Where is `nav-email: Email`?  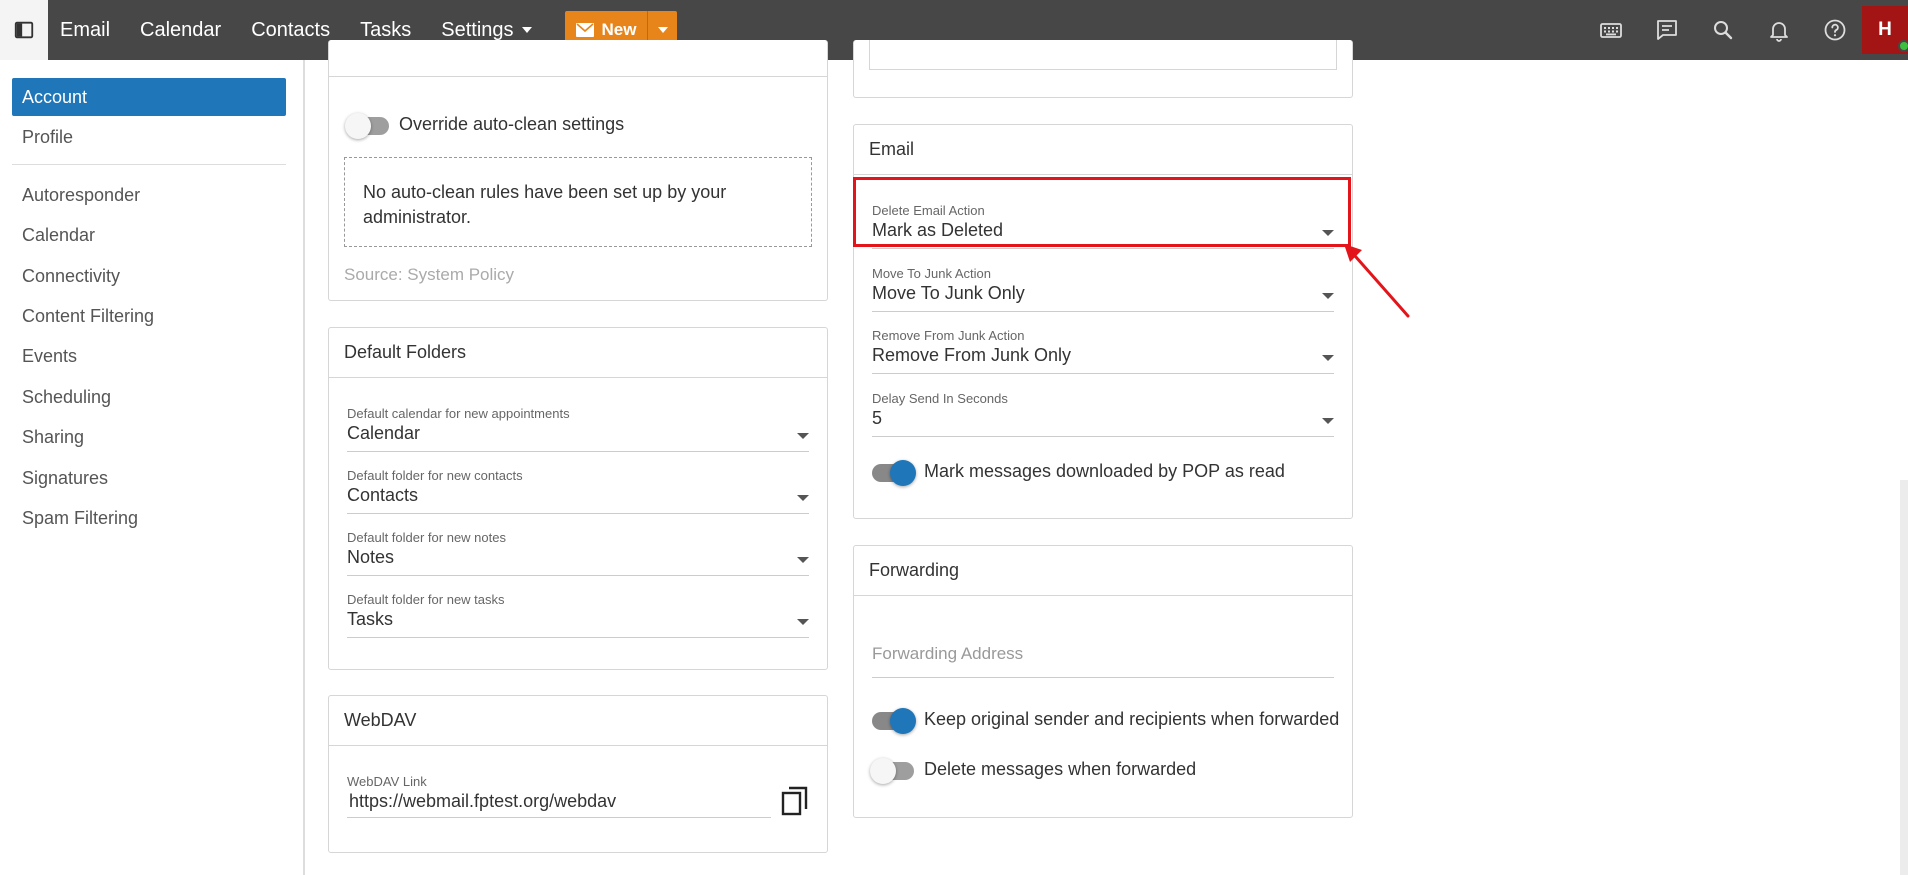
nav-email: Email is located at coordinates (85, 30).